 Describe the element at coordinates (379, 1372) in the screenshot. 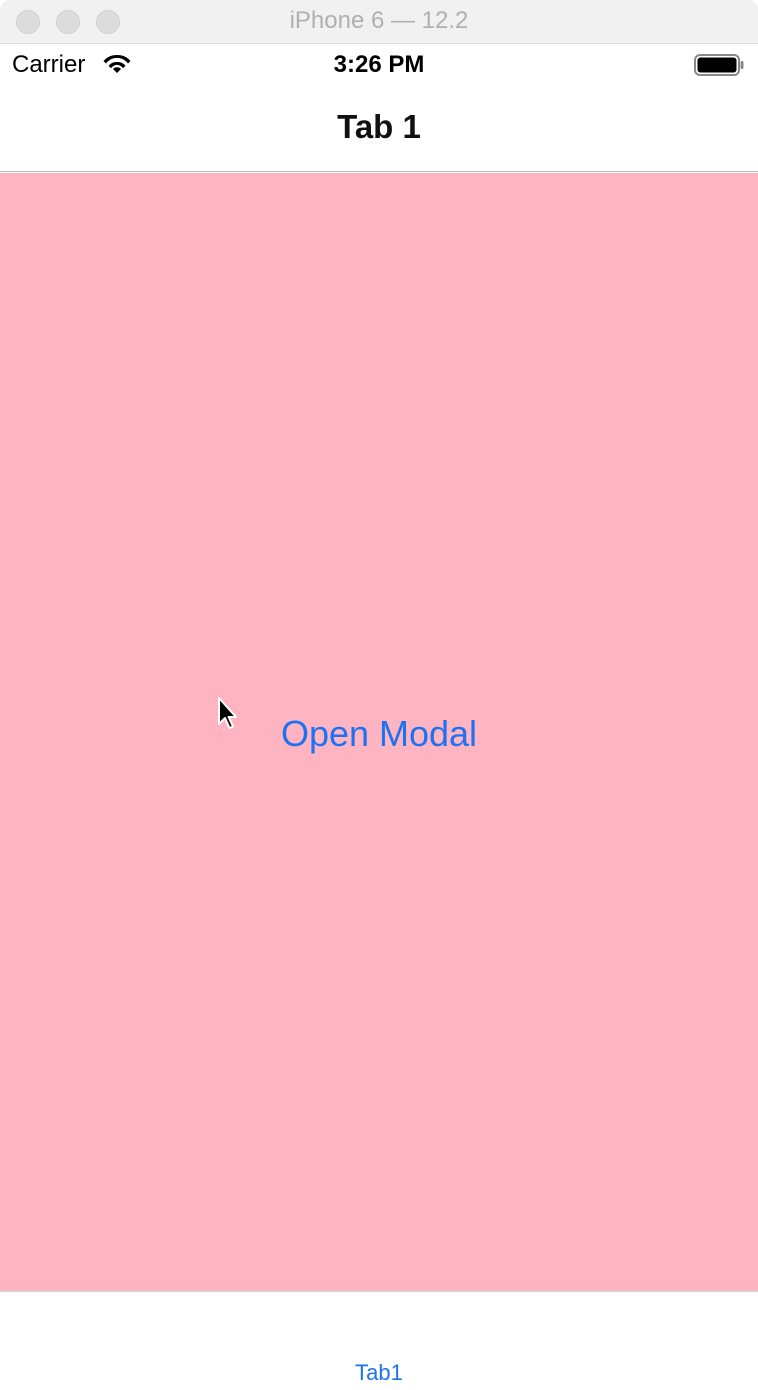

I see `tab-label: Tab1` at that location.